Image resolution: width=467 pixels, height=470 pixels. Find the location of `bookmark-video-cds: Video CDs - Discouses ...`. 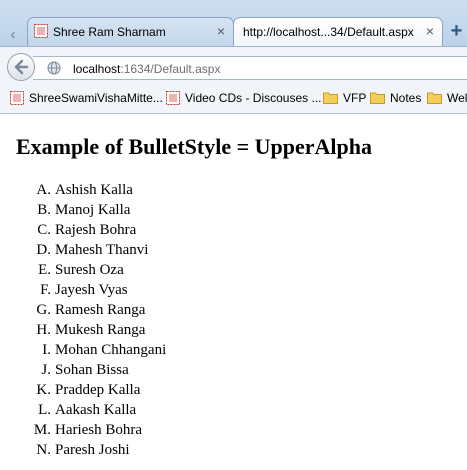

bookmark-video-cds: Video CDs - Discouses ... is located at coordinates (244, 99).